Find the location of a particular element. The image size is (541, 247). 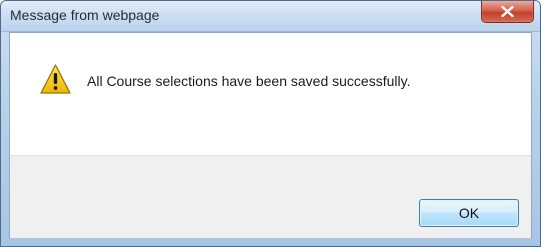

title-bar: Message from webpage is located at coordinates (270, 16).